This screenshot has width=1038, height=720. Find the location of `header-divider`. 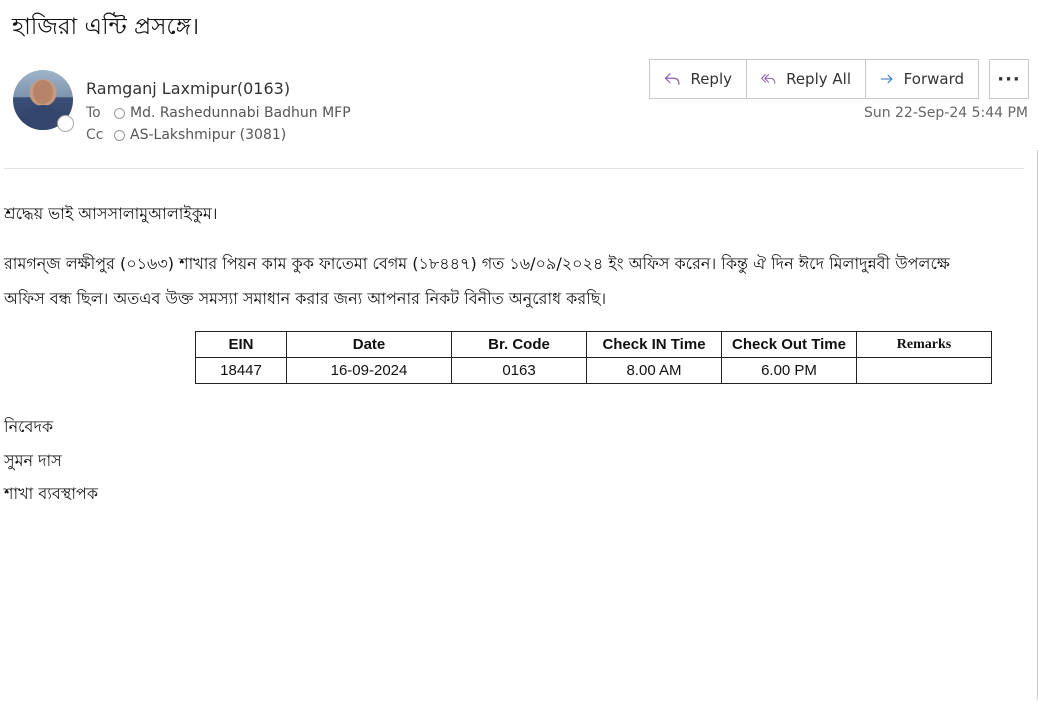

header-divider is located at coordinates (514, 168).